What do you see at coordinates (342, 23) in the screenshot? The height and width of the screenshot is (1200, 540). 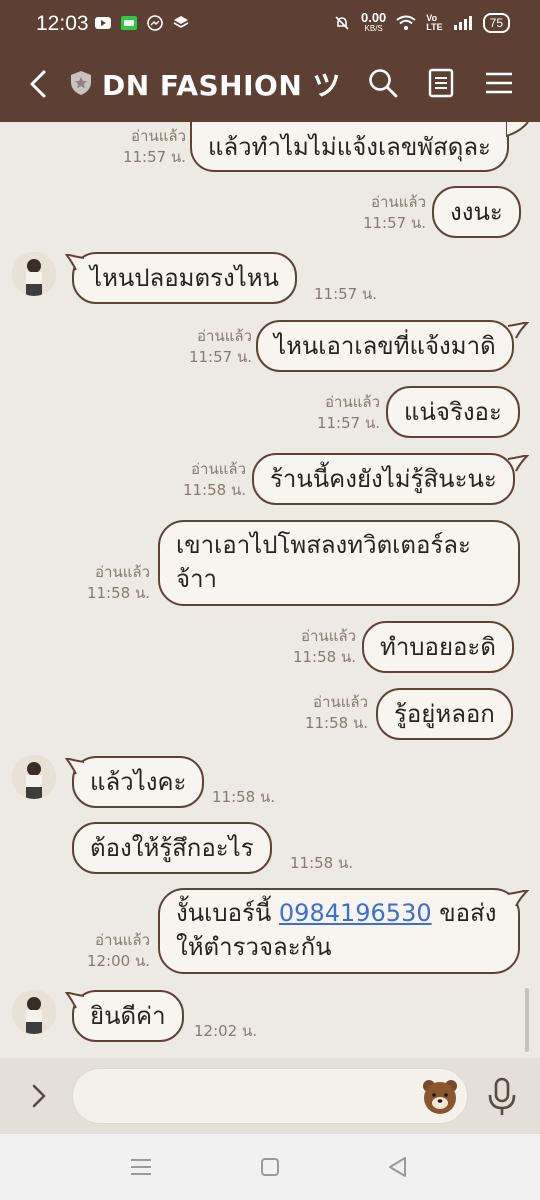 I see `mute-bell-icon` at bounding box center [342, 23].